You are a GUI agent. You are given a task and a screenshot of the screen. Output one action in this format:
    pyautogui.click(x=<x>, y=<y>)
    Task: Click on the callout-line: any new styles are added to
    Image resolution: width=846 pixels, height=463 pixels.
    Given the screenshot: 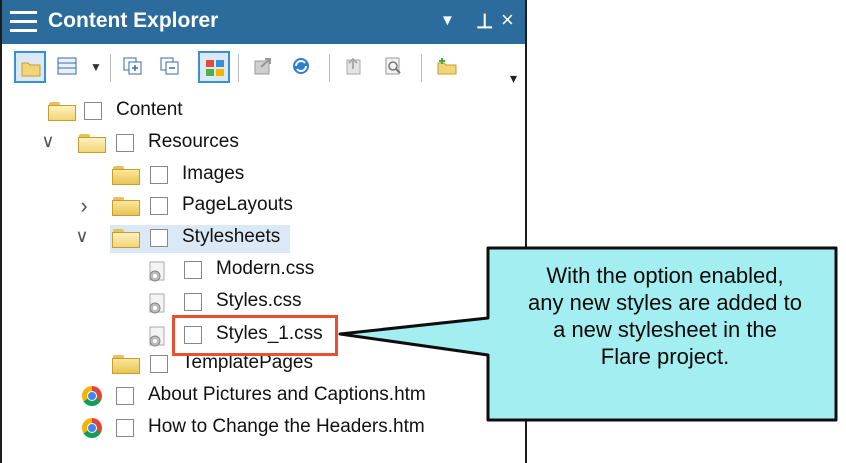 What is the action you would take?
    pyautogui.click(x=665, y=302)
    